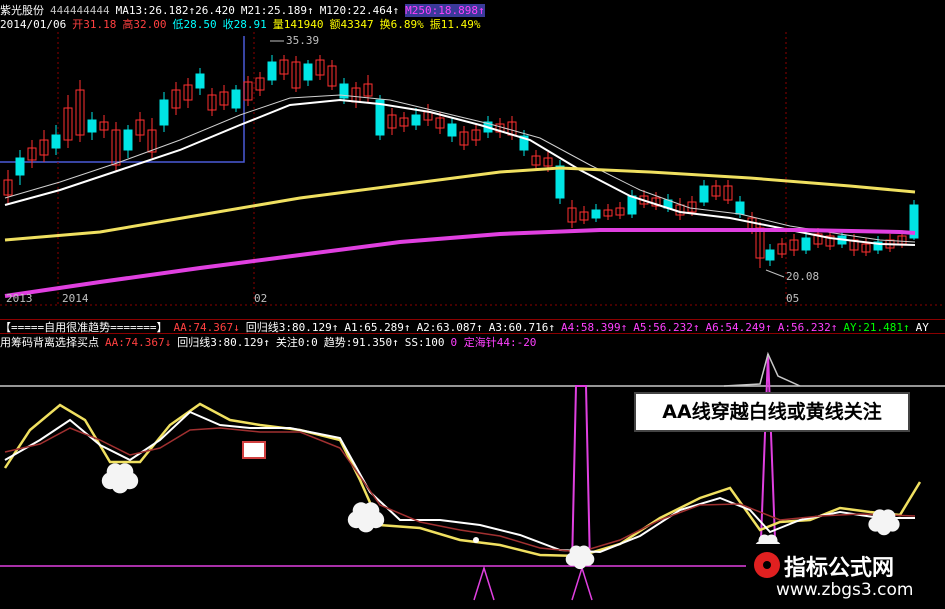 The height and width of the screenshot is (609, 945). Describe the element at coordinates (476, 540) in the screenshot. I see `signal-dot` at that location.